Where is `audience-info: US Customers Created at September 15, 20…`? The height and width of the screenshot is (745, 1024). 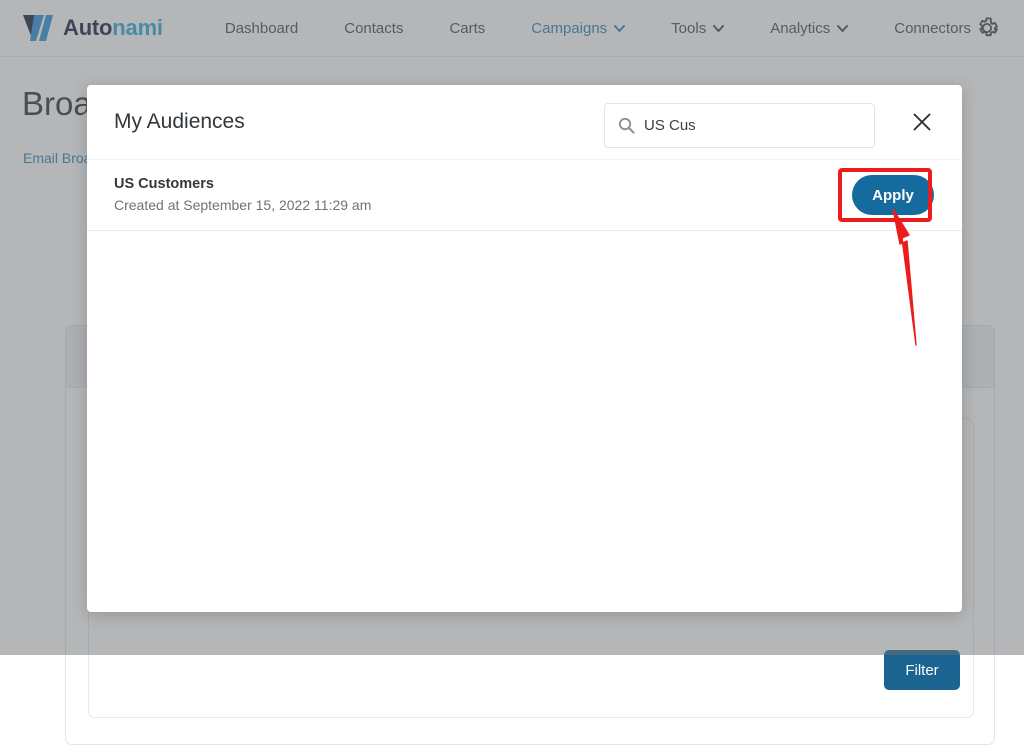
audience-info: US Customers Created at September 15, 20… is located at coordinates (242, 195).